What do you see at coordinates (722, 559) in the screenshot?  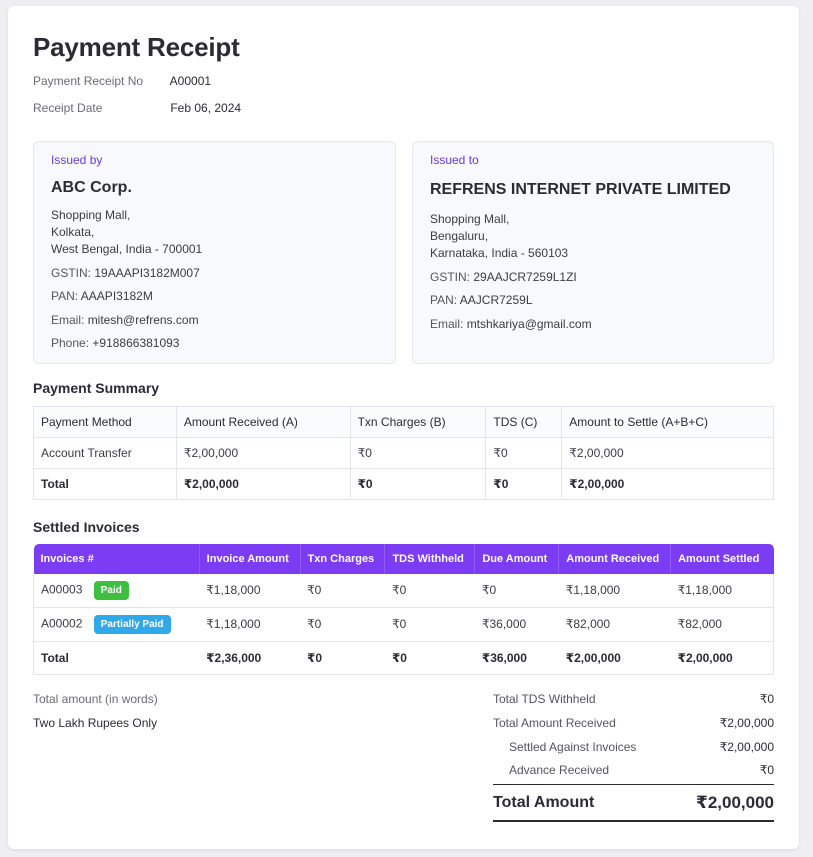 I see `column-header: Amount Settled` at bounding box center [722, 559].